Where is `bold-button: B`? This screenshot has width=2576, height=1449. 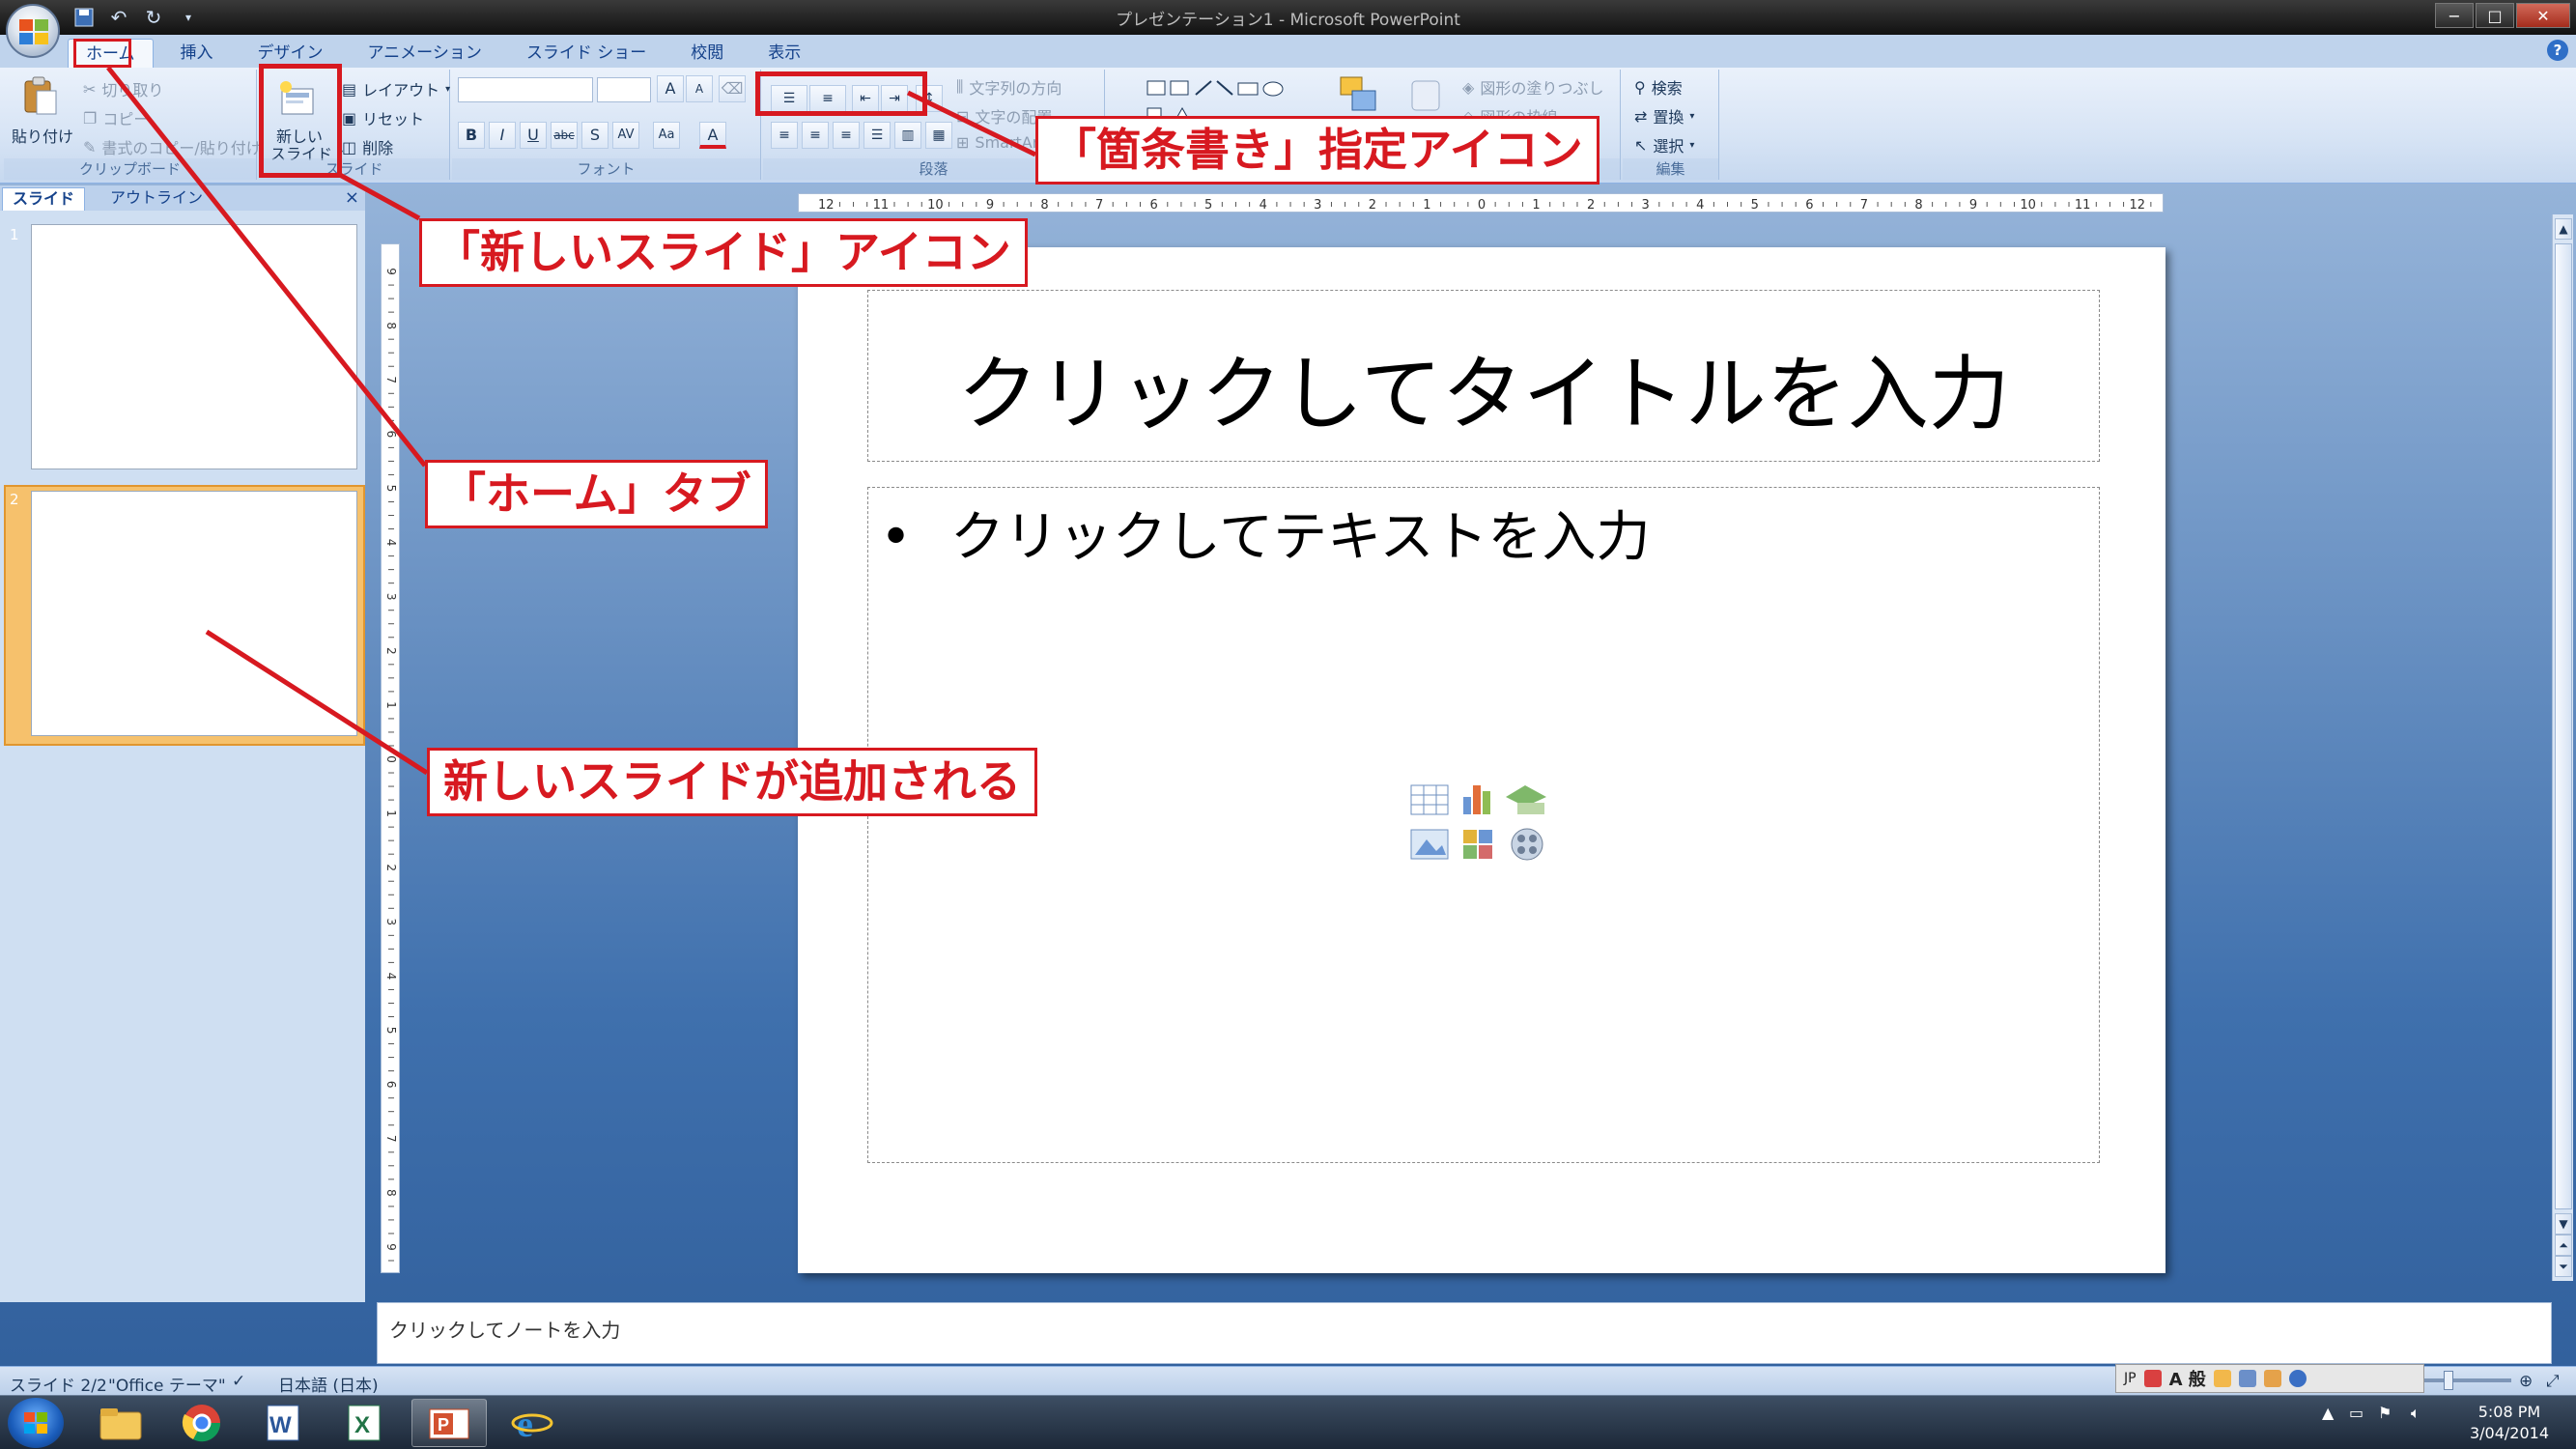
bold-button: B is located at coordinates (471, 135).